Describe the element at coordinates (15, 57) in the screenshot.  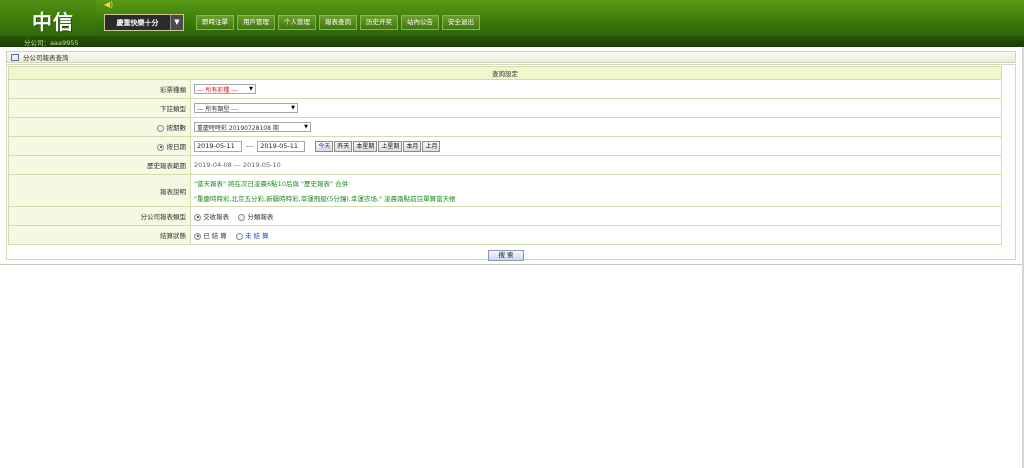
I see `window-icon` at that location.